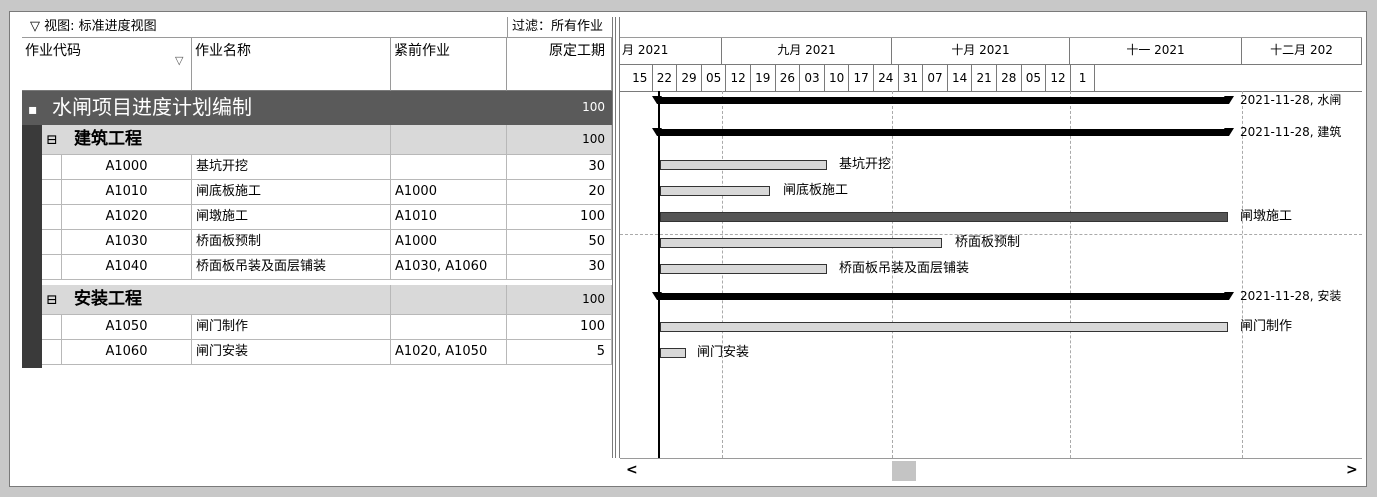 This screenshot has height=497, width=1377. Describe the element at coordinates (837, 78) in the screenshot. I see `timeline-week: 10` at that location.